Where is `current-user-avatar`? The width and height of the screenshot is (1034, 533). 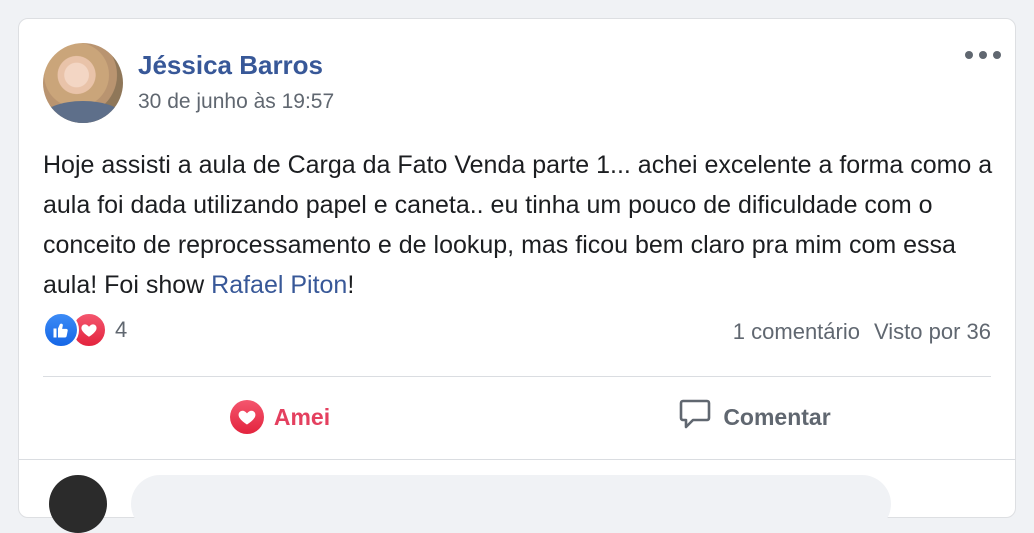 current-user-avatar is located at coordinates (78, 504).